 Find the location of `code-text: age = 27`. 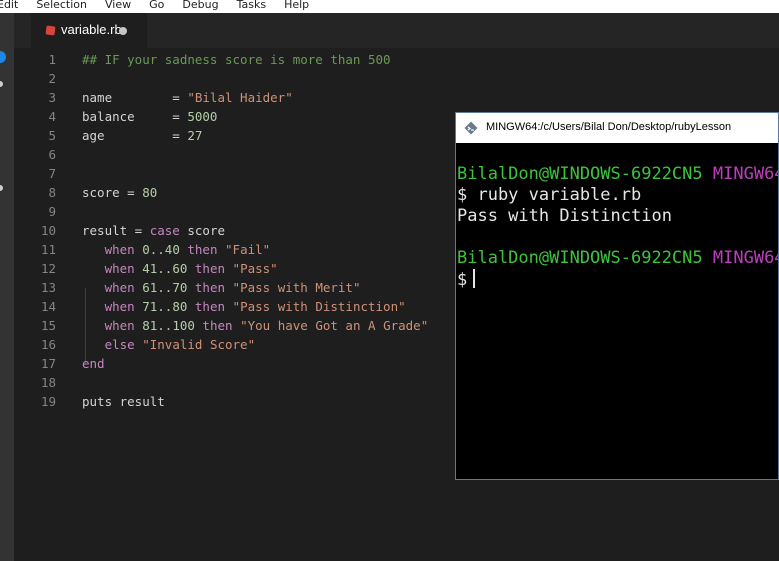

code-text: age = 27 is located at coordinates (142, 135).